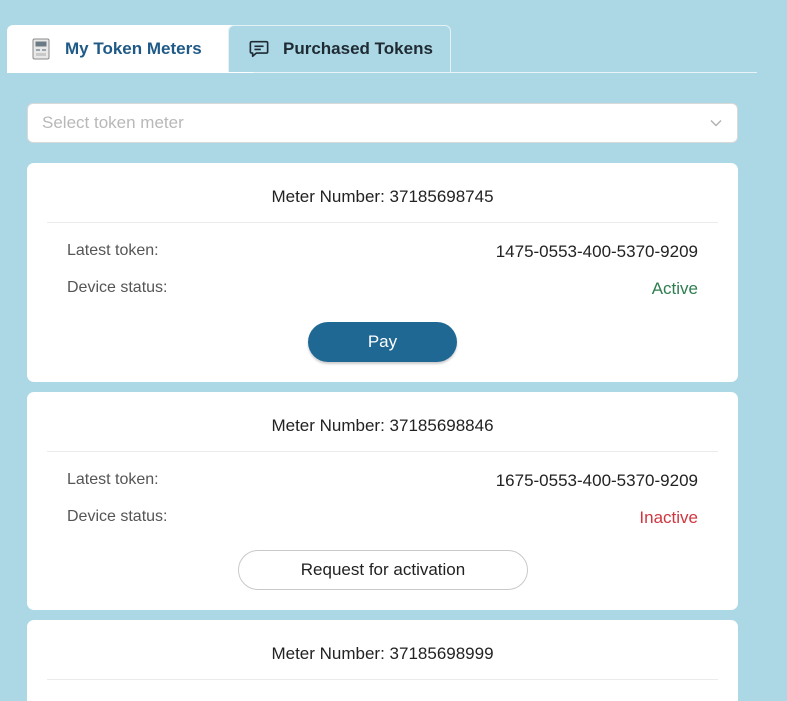 The image size is (787, 701). What do you see at coordinates (41, 49) in the screenshot?
I see `meter-icon` at bounding box center [41, 49].